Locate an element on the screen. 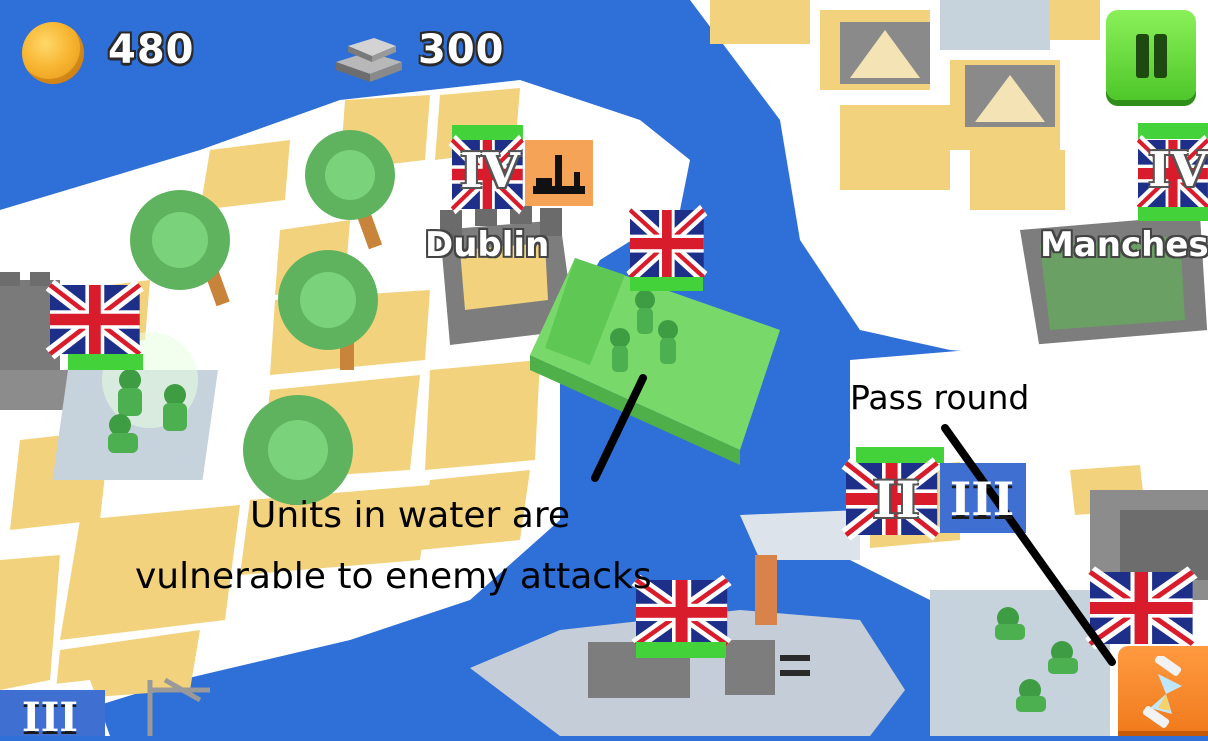 This screenshot has height=741, width=1208. pass-round-button is located at coordinates (1163, 691).